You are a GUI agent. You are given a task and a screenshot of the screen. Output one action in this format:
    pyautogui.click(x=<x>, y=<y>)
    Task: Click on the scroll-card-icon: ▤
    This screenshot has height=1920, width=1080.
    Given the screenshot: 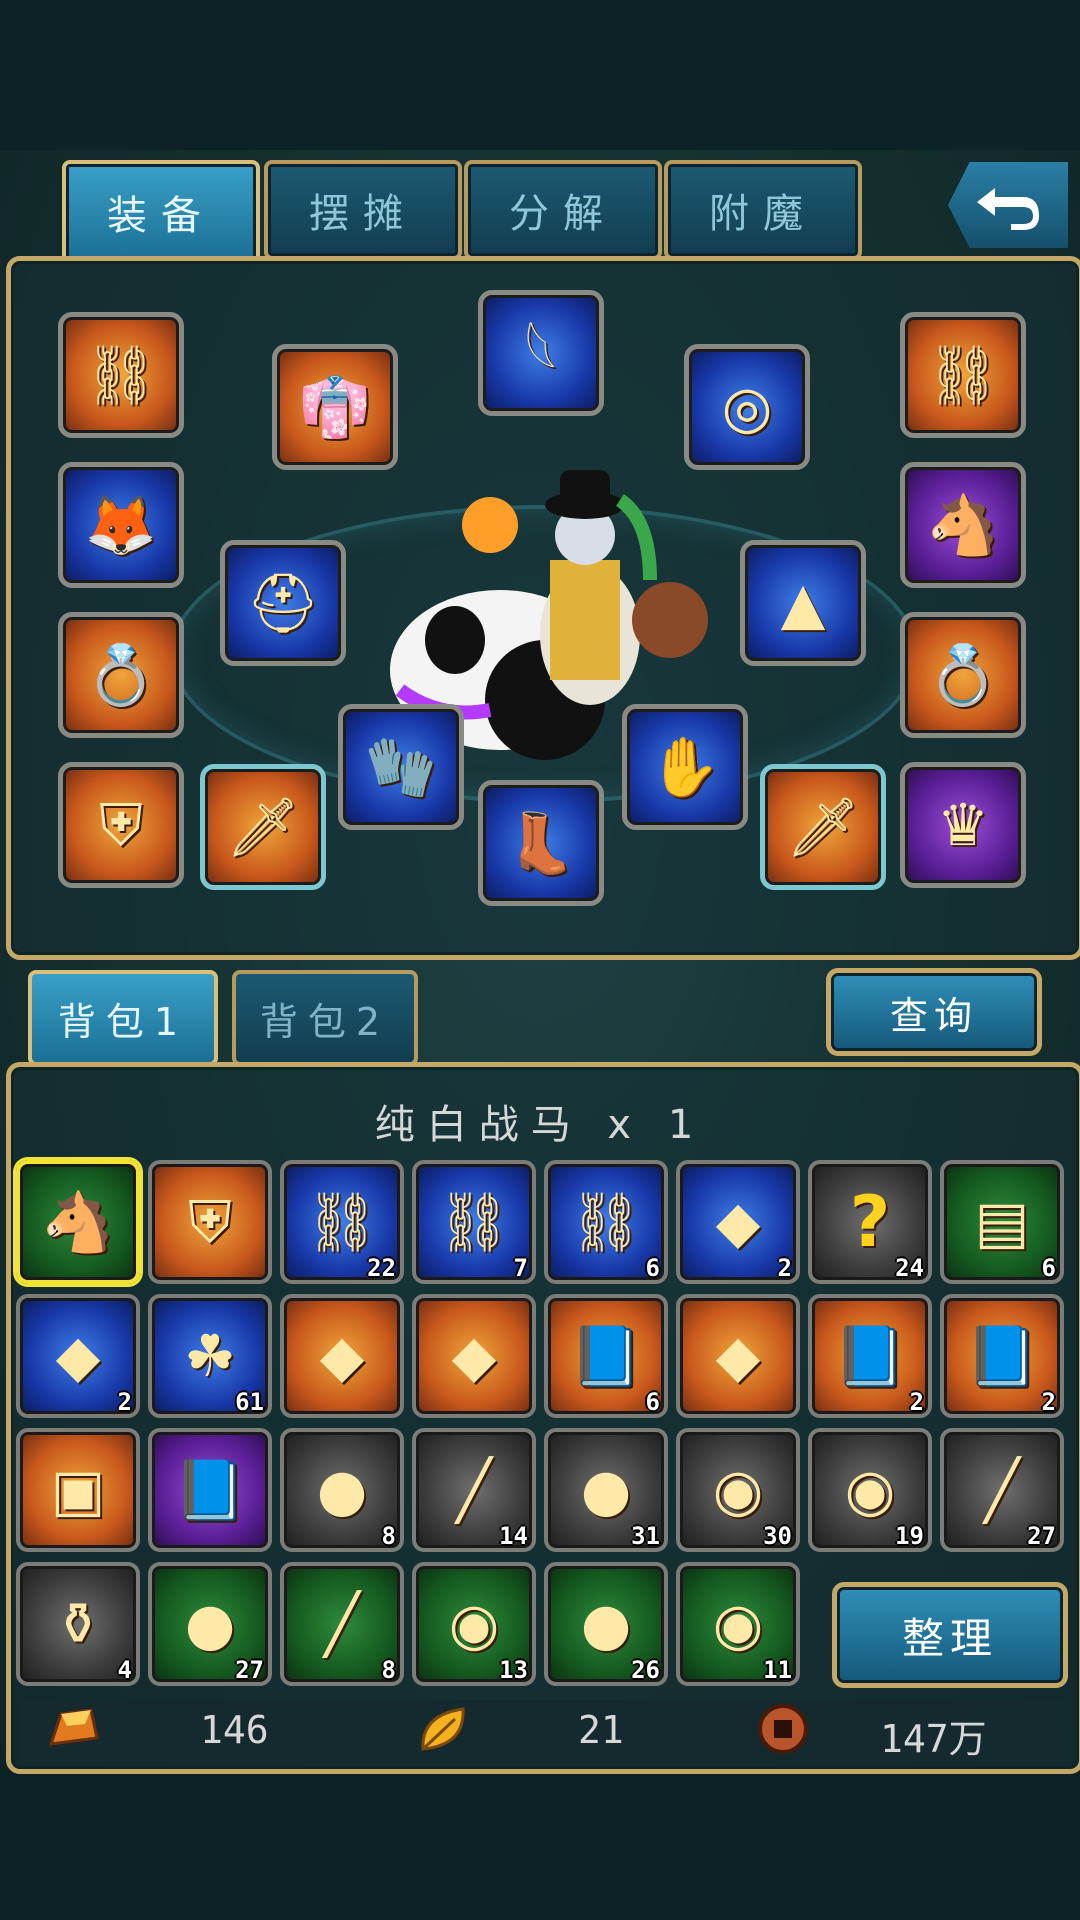 What is the action you would take?
    pyautogui.click(x=1002, y=1222)
    